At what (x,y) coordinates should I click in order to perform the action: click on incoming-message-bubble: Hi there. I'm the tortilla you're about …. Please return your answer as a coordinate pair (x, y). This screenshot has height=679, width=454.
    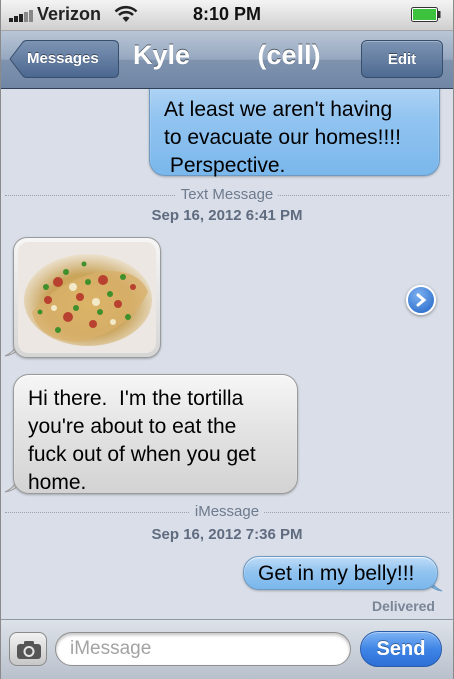
    Looking at the image, I should click on (155, 434).